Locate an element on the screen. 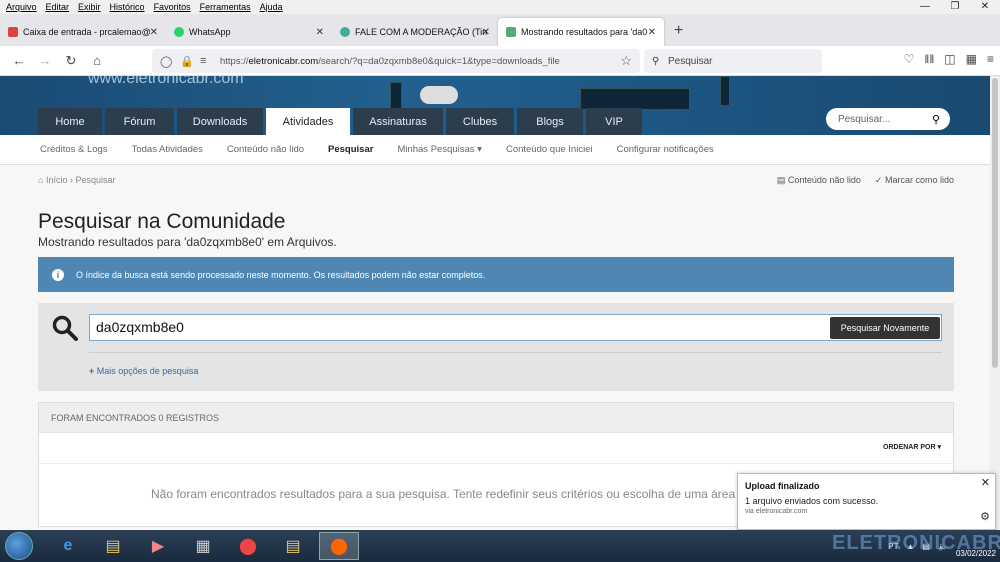 Image resolution: width=1000 pixels, height=562 pixels. menu-editar: Editar is located at coordinates (58, 7).